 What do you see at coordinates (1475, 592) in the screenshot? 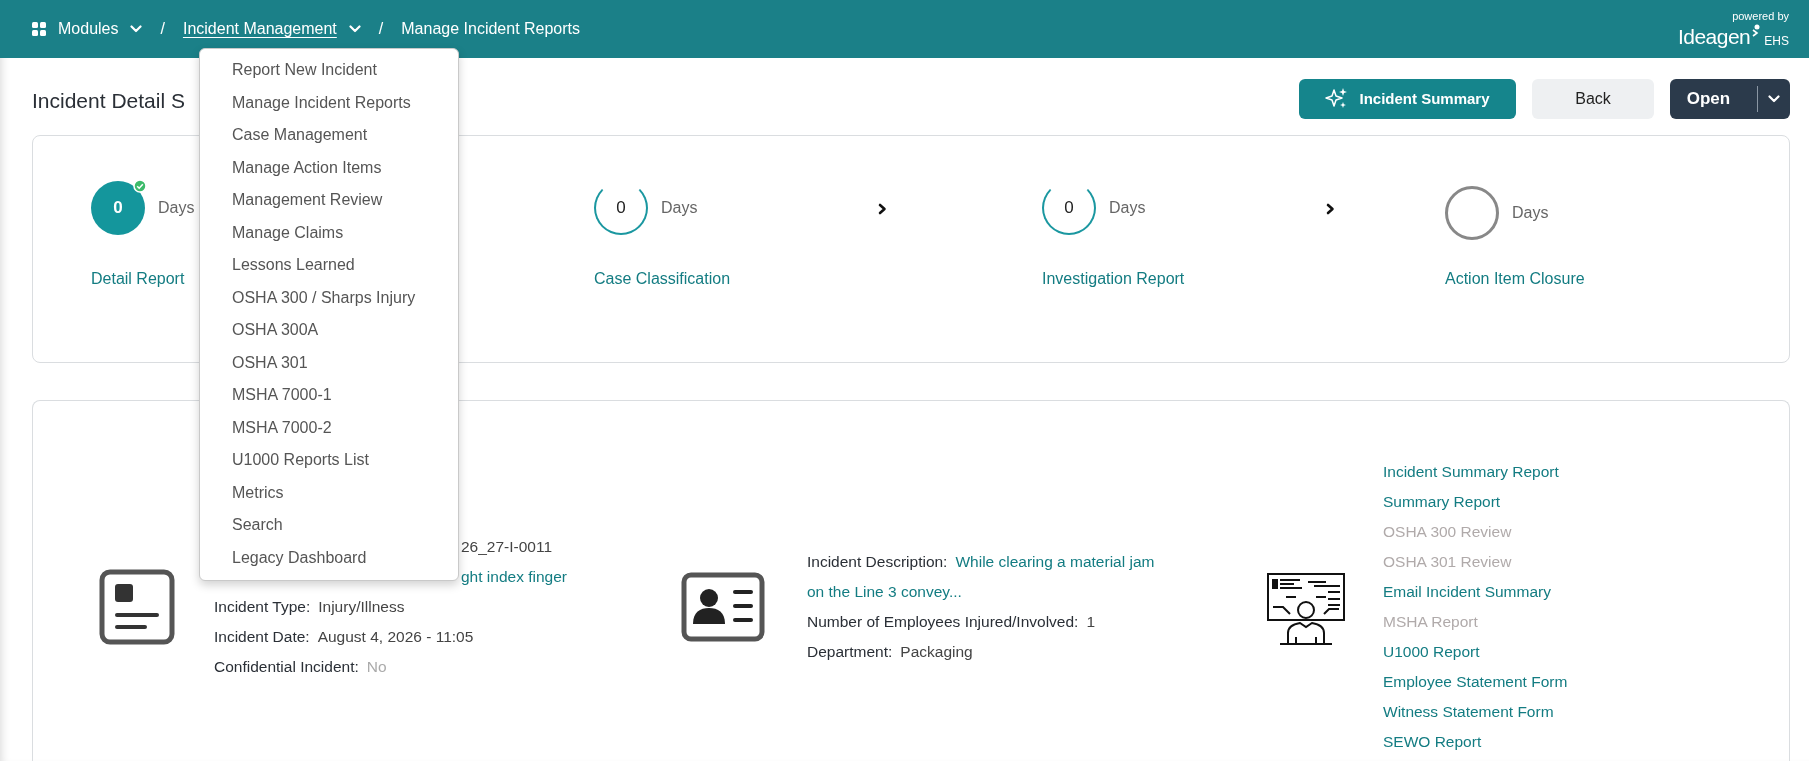
I see `report-link: Email Incident Summary` at bounding box center [1475, 592].